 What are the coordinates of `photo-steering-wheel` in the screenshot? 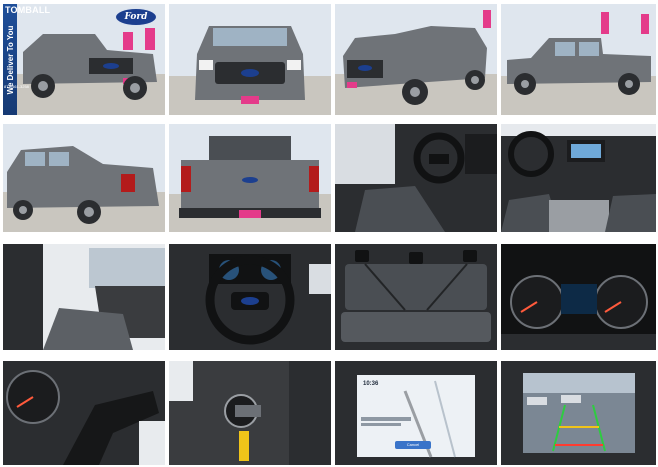 It's located at (250, 297).